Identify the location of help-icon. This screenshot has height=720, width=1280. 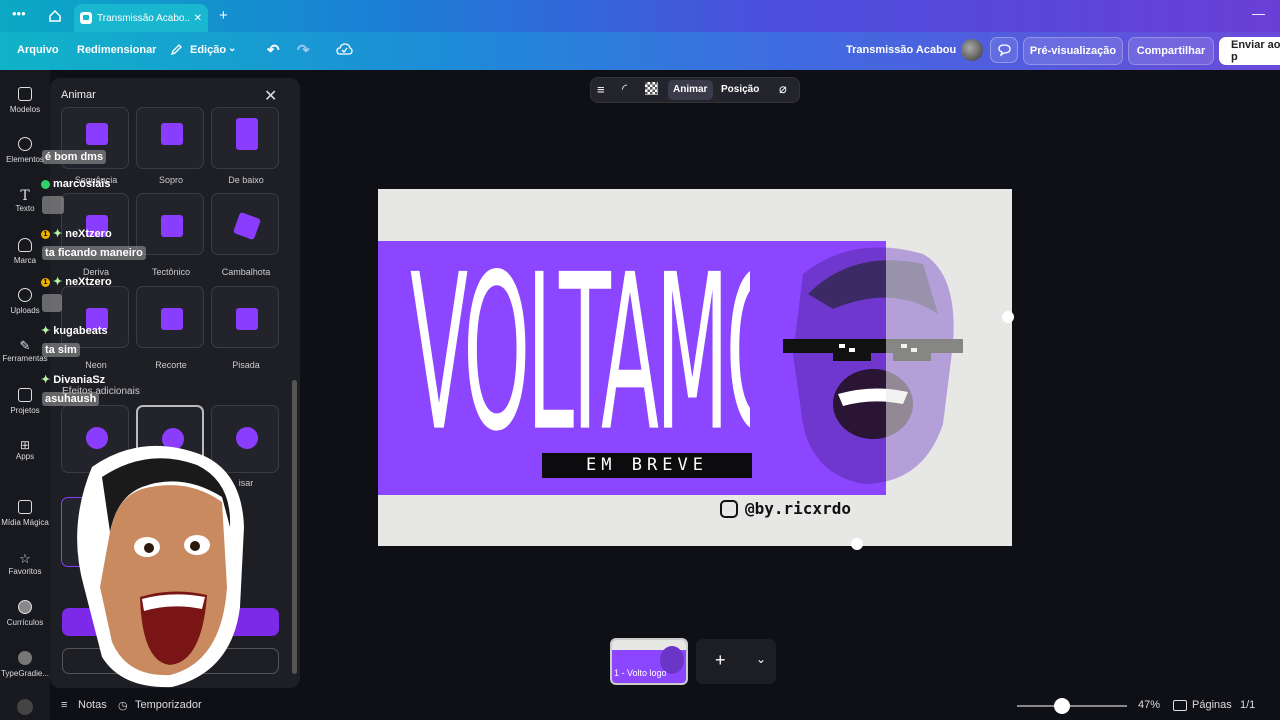
(25, 707).